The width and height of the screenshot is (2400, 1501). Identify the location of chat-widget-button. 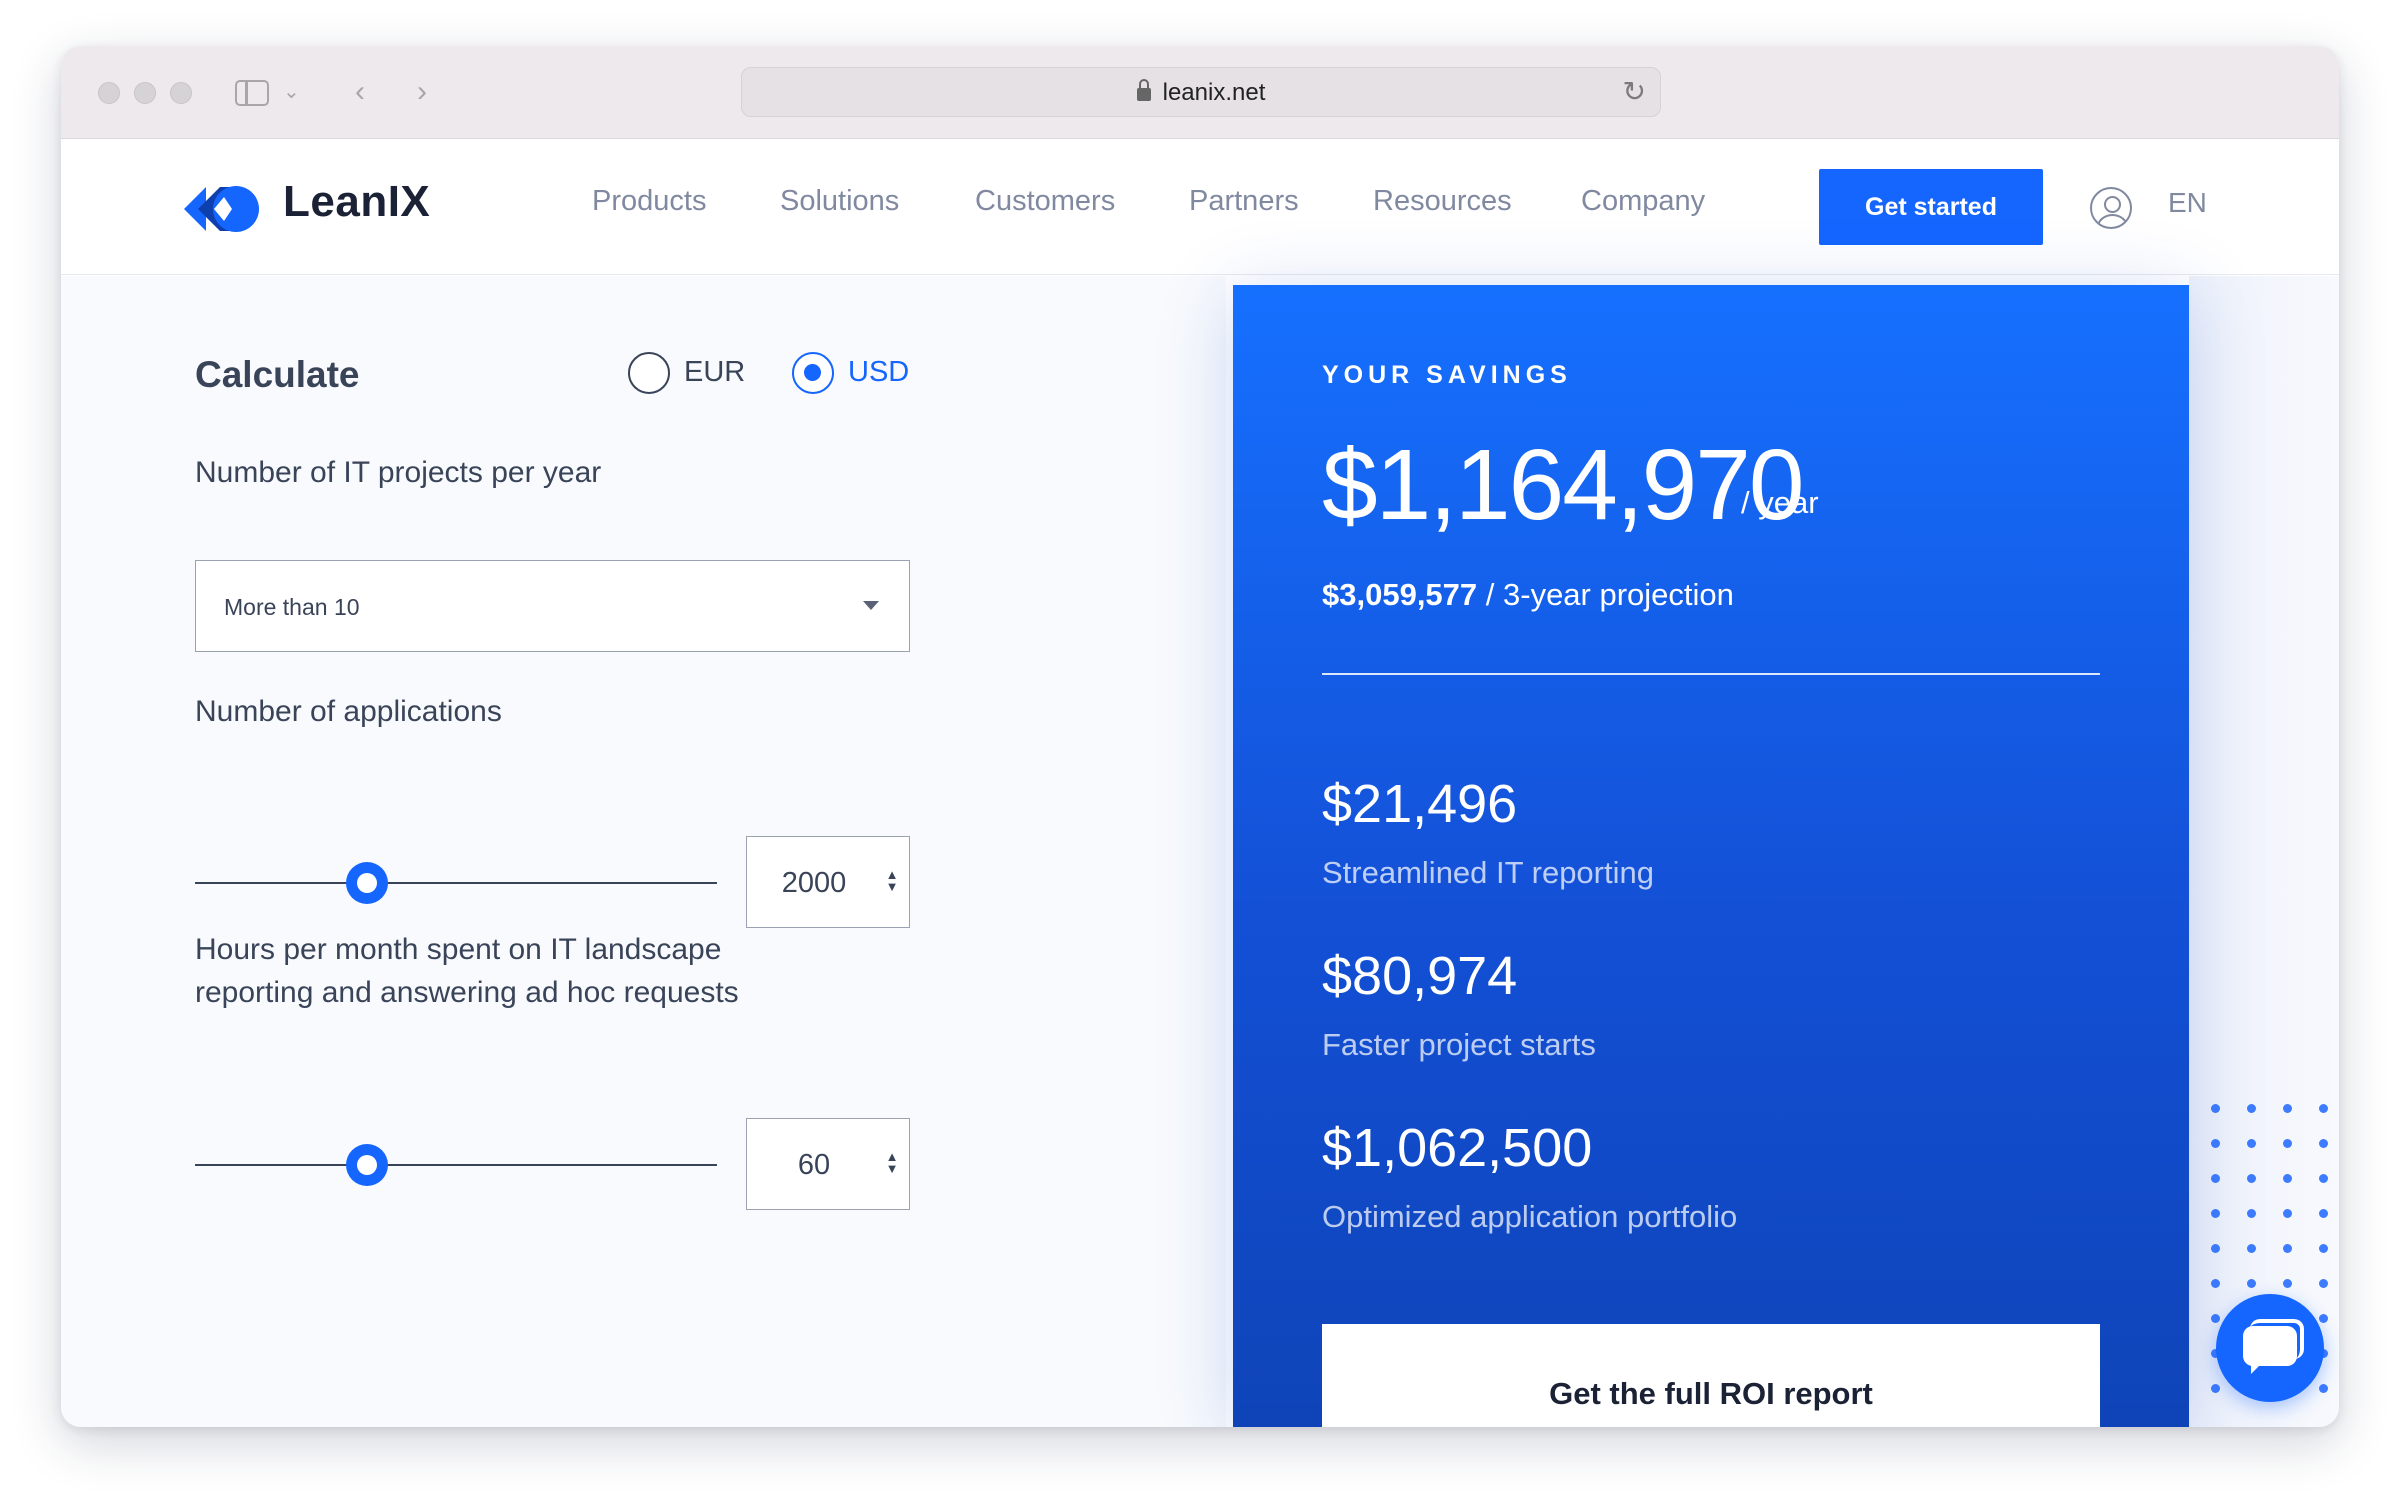
(2270, 1348).